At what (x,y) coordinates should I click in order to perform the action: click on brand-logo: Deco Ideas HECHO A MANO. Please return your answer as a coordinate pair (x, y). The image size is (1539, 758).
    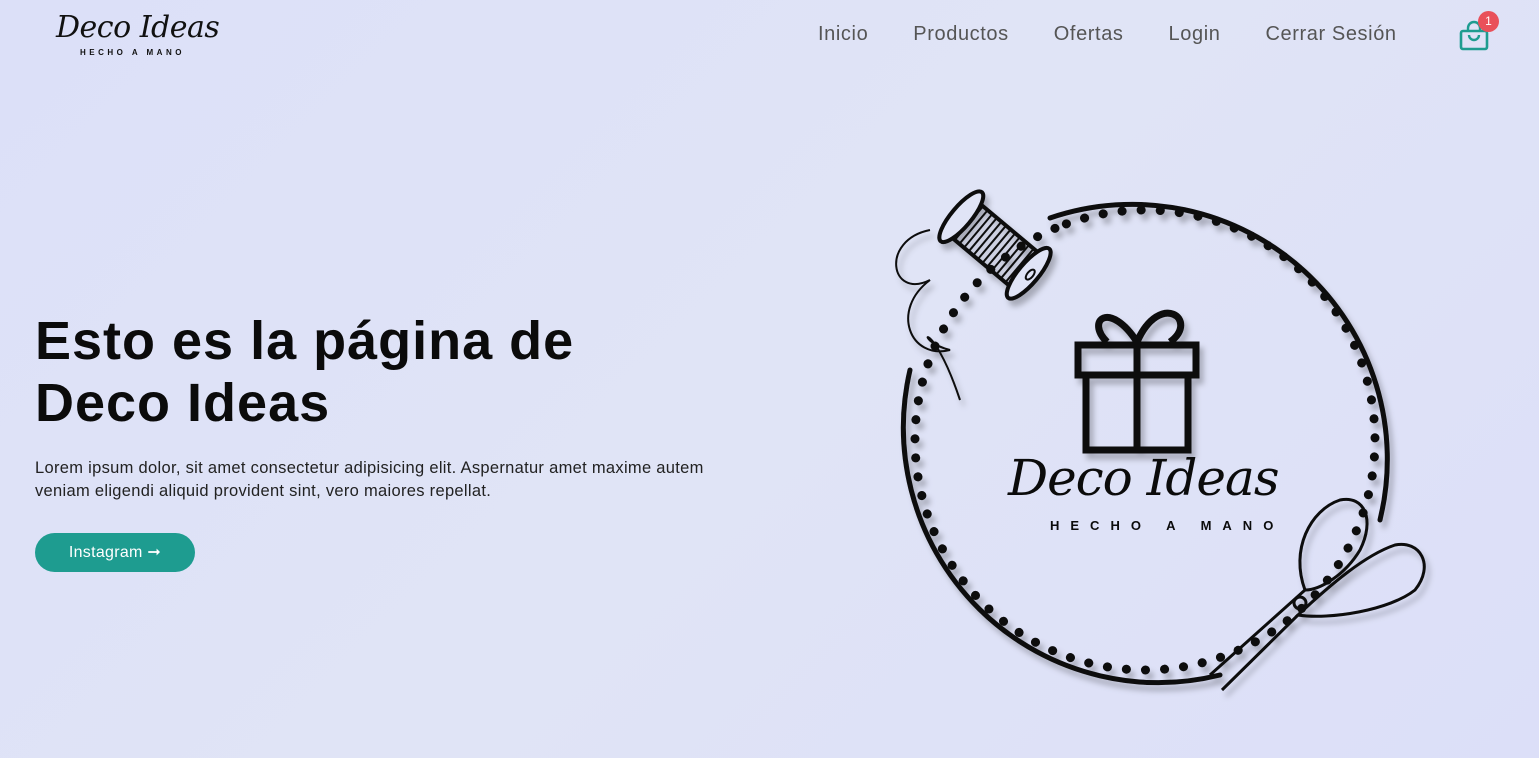
    Looking at the image, I should click on (138, 35).